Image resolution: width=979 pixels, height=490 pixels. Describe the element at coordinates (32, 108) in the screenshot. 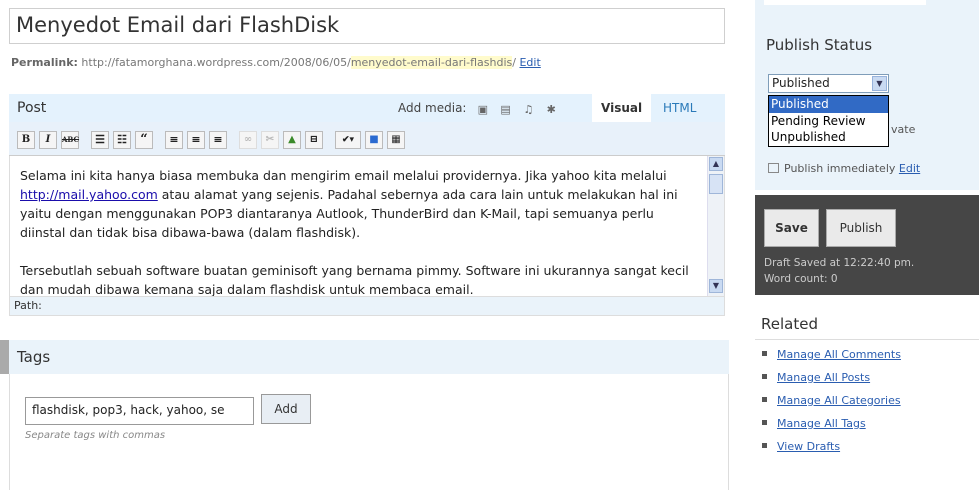

I see `post-editor-label: Post` at that location.